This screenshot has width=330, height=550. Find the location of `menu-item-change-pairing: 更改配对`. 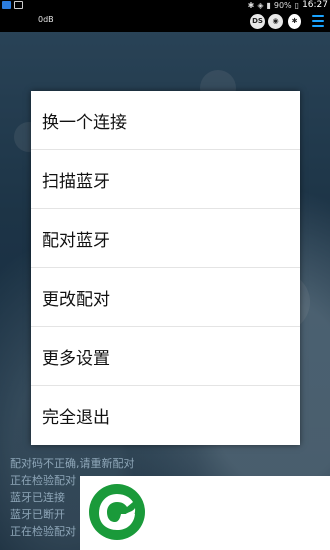

menu-item-change-pairing: 更改配对 is located at coordinates (165, 297).